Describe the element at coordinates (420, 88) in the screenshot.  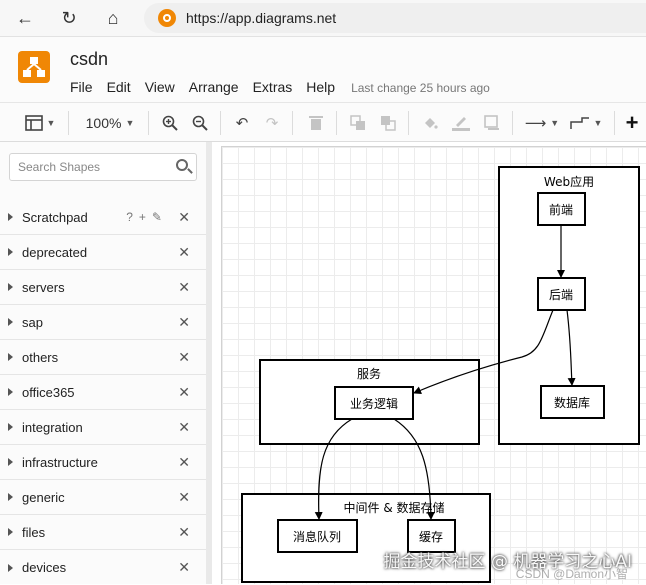
I see `last-change-text: Last change 25 hours ago` at that location.